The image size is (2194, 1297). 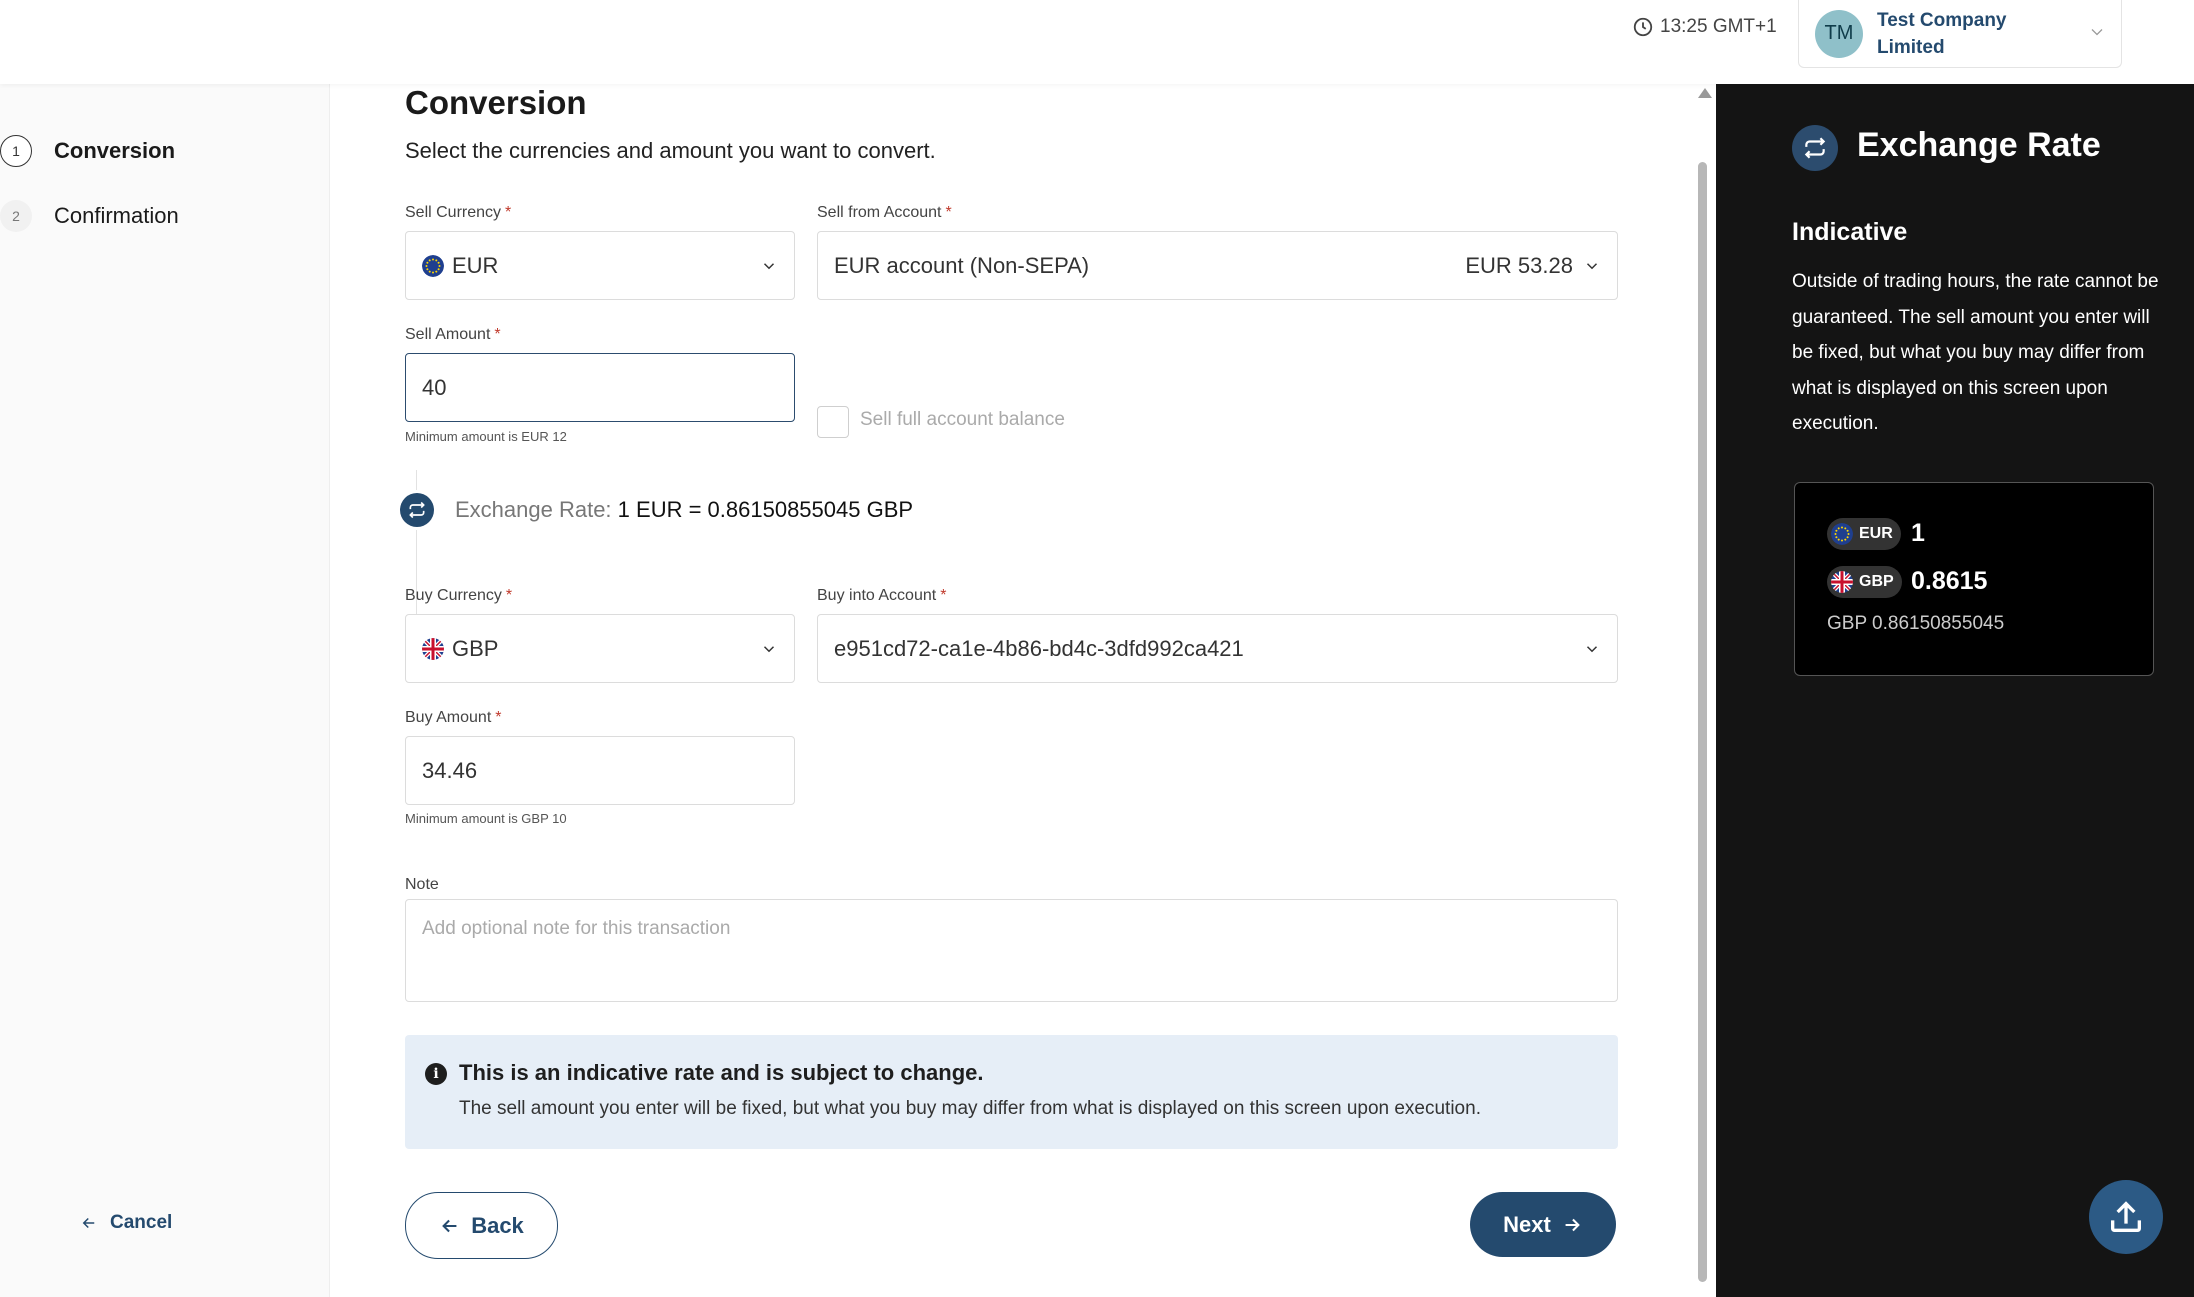 I want to click on sell-code: EUR, so click(x=1876, y=533).